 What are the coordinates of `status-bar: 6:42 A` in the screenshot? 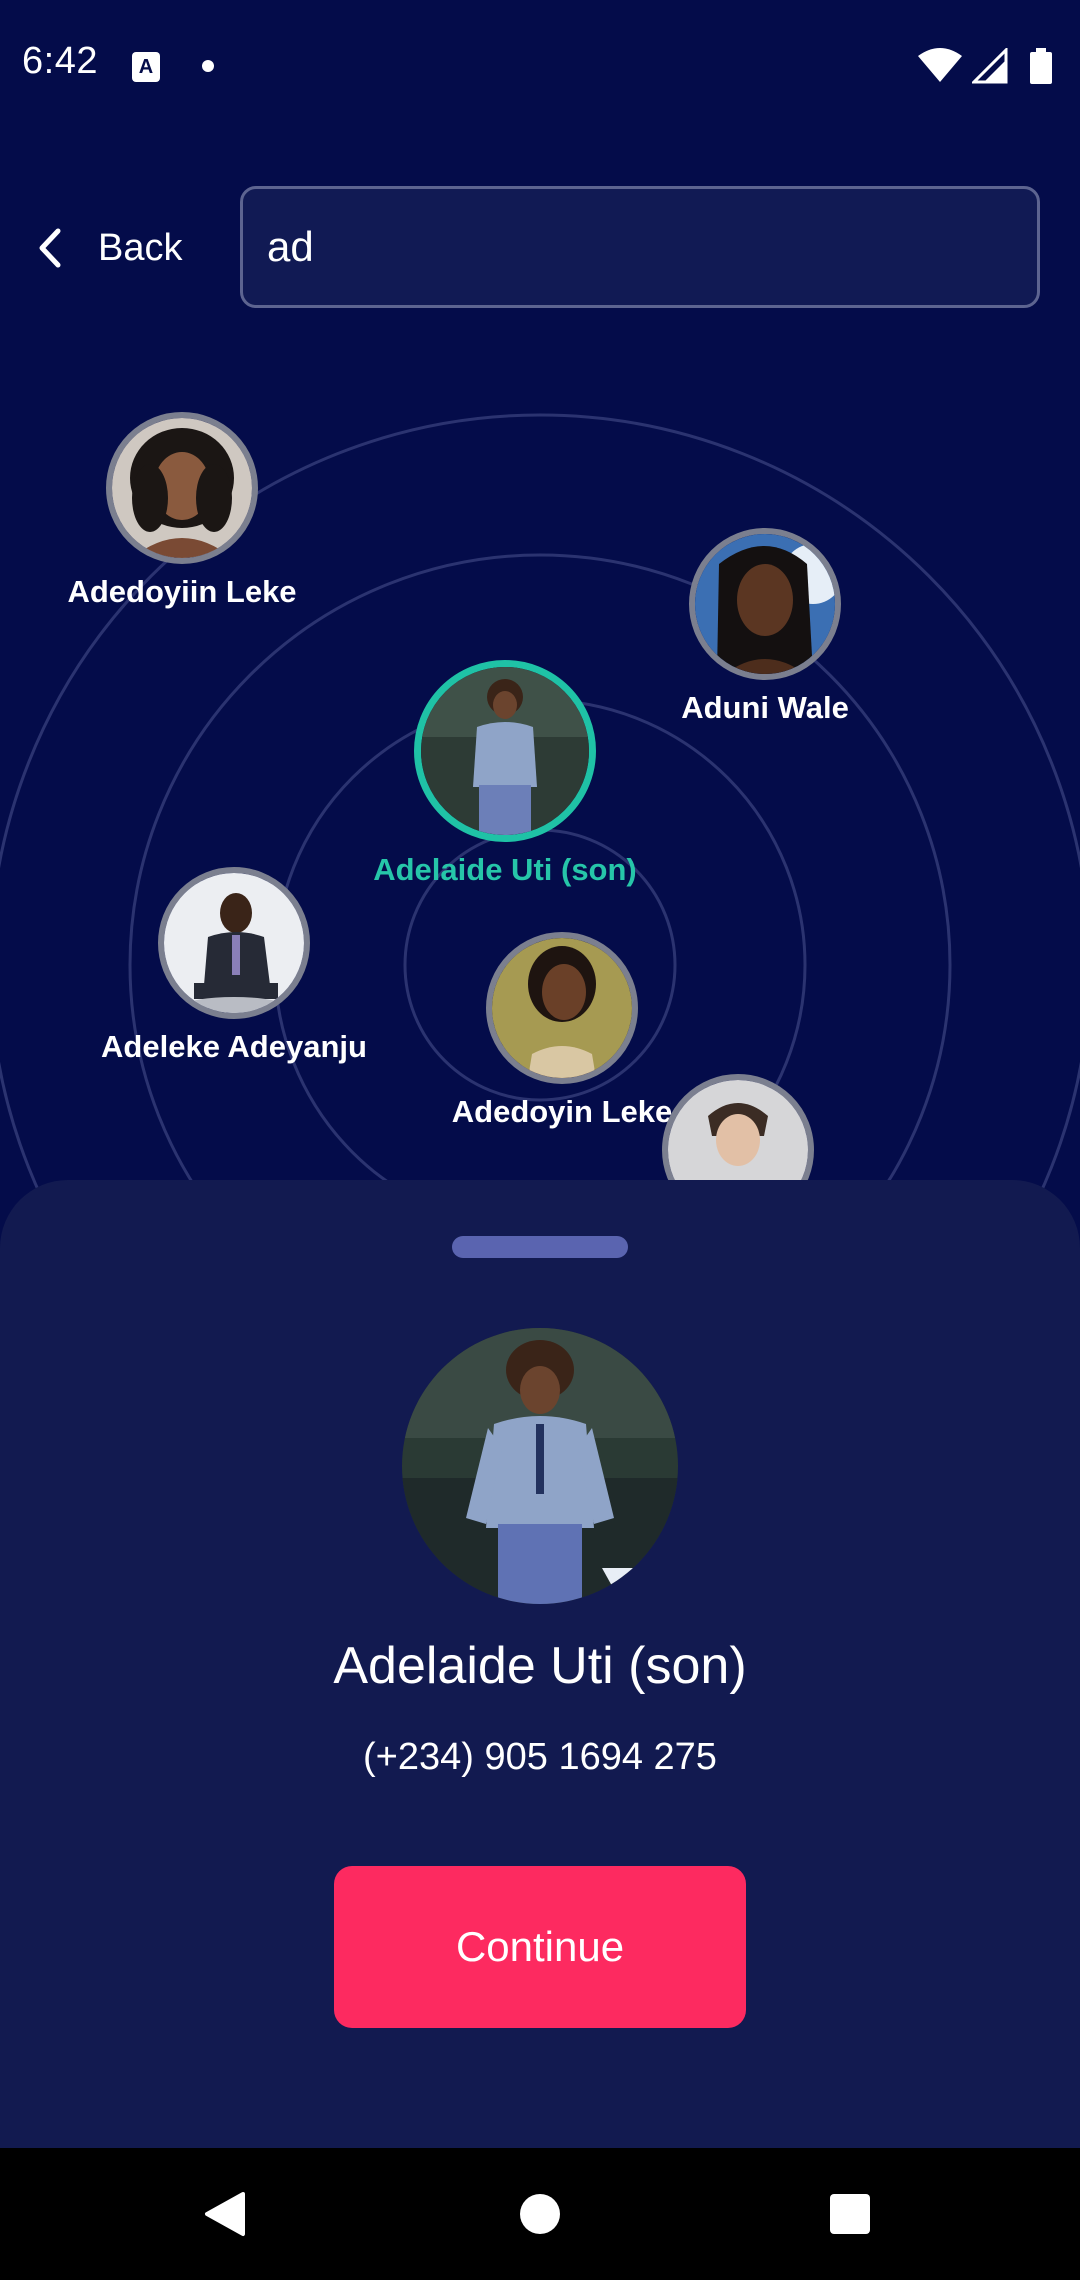 It's located at (540, 65).